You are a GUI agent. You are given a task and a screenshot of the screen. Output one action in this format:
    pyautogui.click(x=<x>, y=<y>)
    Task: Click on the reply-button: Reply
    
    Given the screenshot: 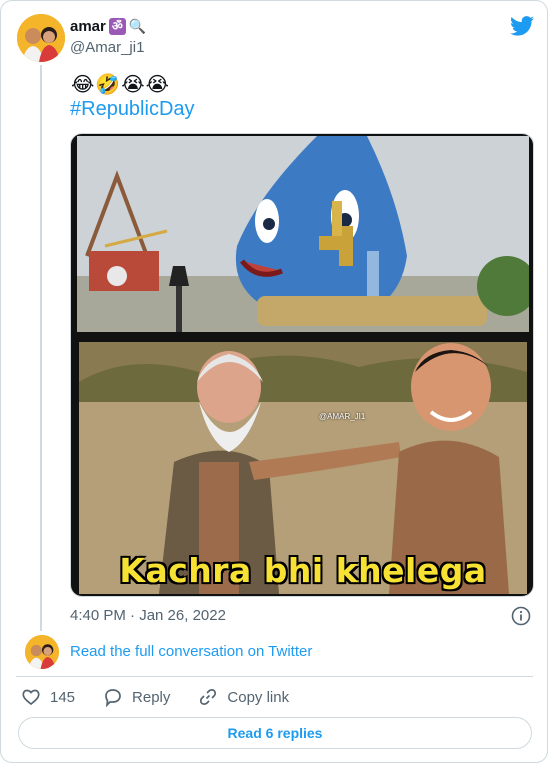 What is the action you would take?
    pyautogui.click(x=136, y=697)
    